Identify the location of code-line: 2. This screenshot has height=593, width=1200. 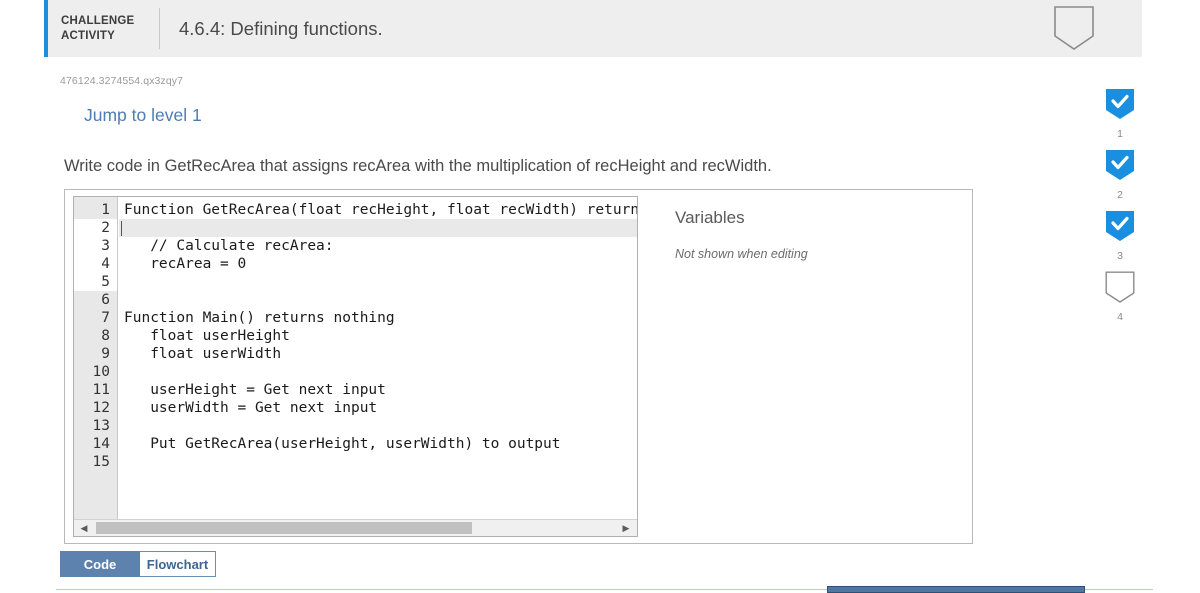
(355, 228).